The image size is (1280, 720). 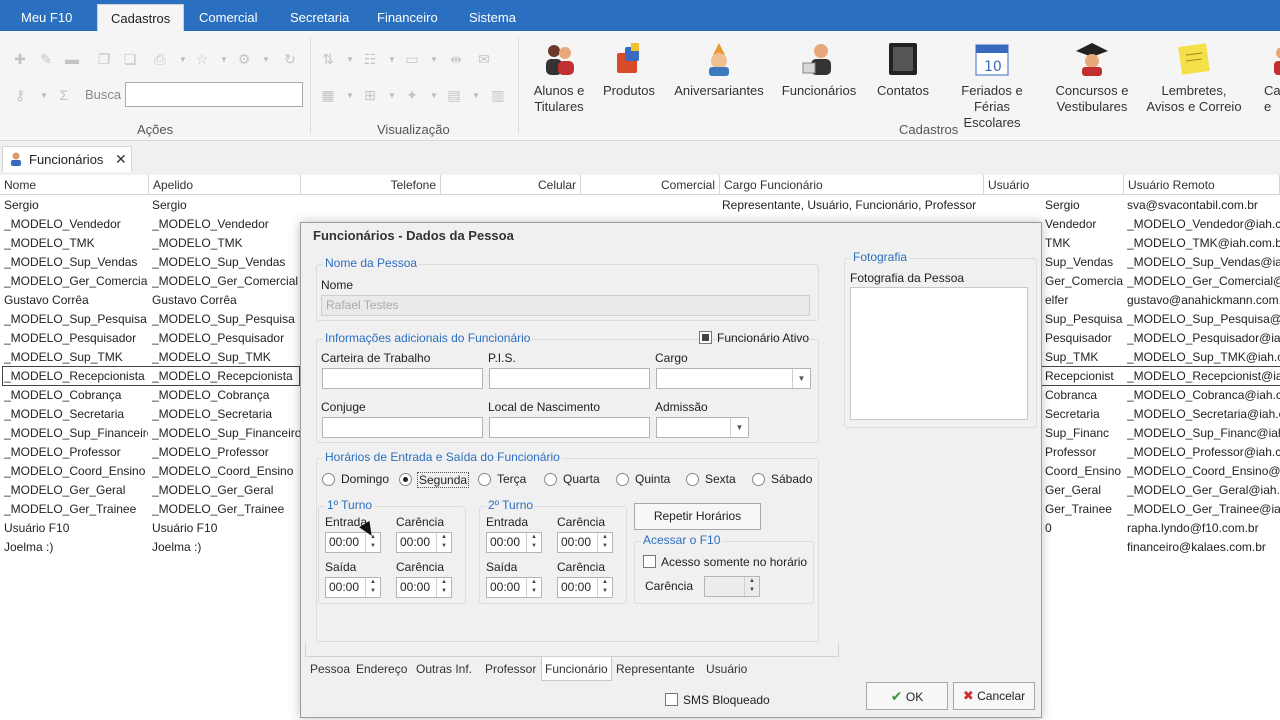 I want to click on column-header-nome: Nome, so click(x=74, y=185).